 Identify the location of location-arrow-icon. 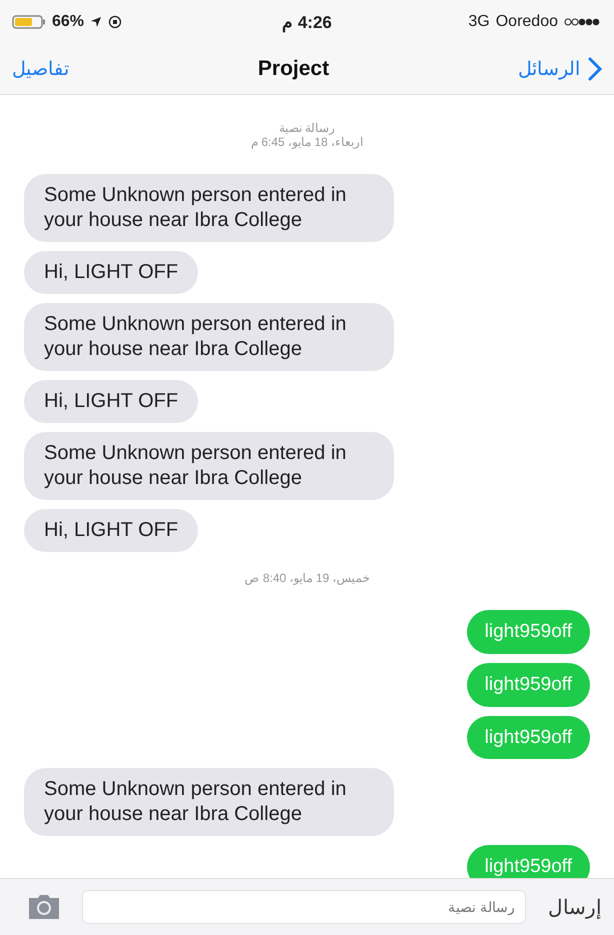
(96, 22).